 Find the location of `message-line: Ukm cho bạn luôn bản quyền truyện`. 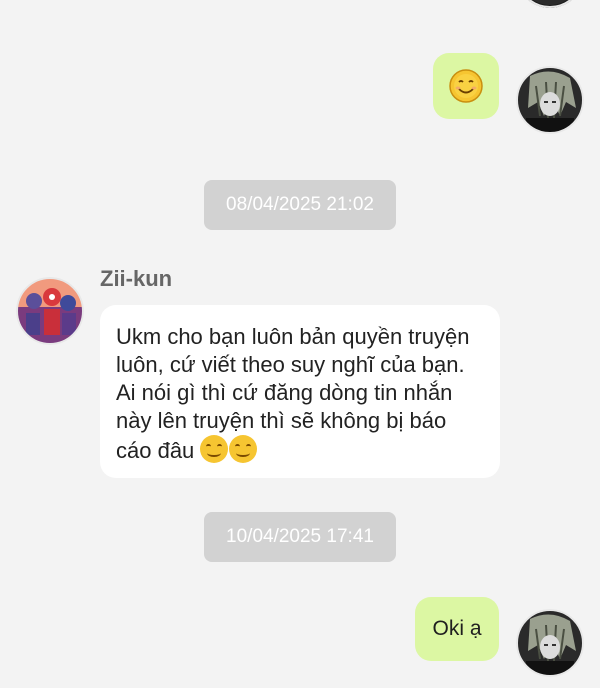

message-line: Ukm cho bạn luôn bản quyền truyện is located at coordinates (293, 336).